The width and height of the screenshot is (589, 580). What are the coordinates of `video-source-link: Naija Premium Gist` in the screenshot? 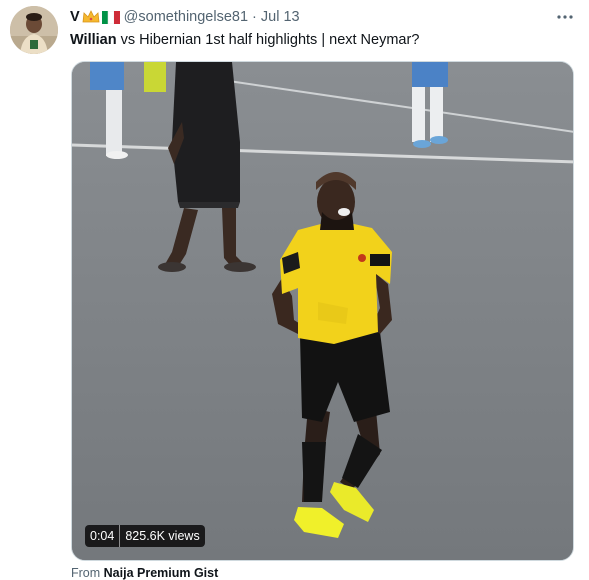 It's located at (161, 573).